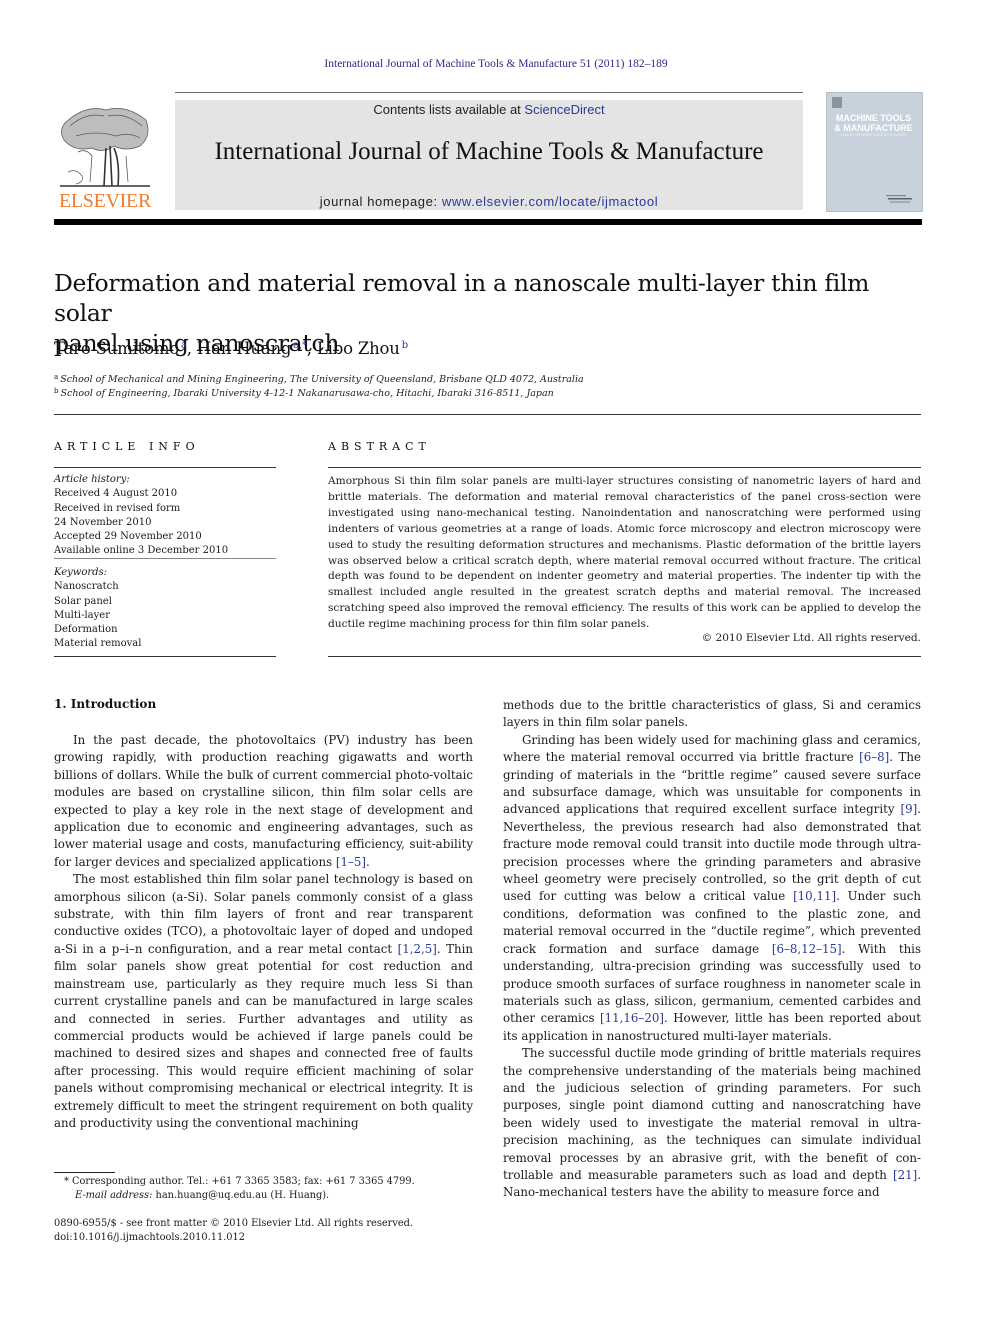 This screenshot has height=1323, width=992. I want to click on history-item: Accepted 29 November 2010, so click(128, 537).